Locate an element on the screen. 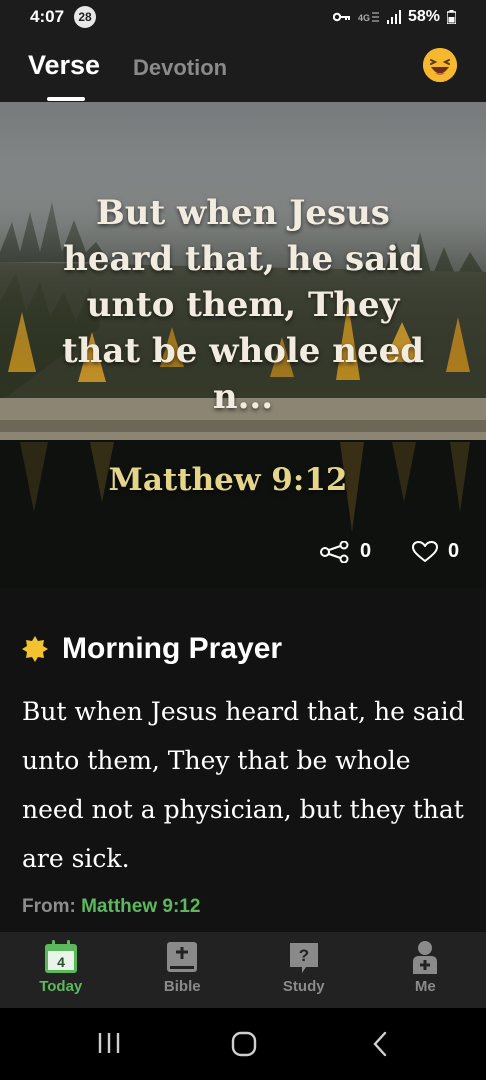 The width and height of the screenshot is (486, 1080). tab-devotion: Devotion is located at coordinates (180, 68).